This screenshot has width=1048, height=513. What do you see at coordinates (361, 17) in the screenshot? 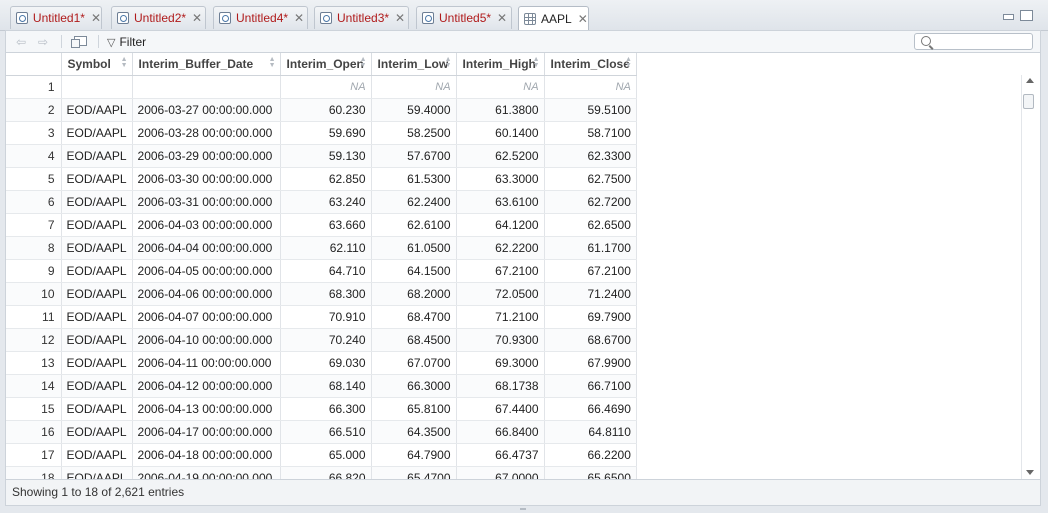
I see `tab-untitled3: Untitled3* ✕` at bounding box center [361, 17].